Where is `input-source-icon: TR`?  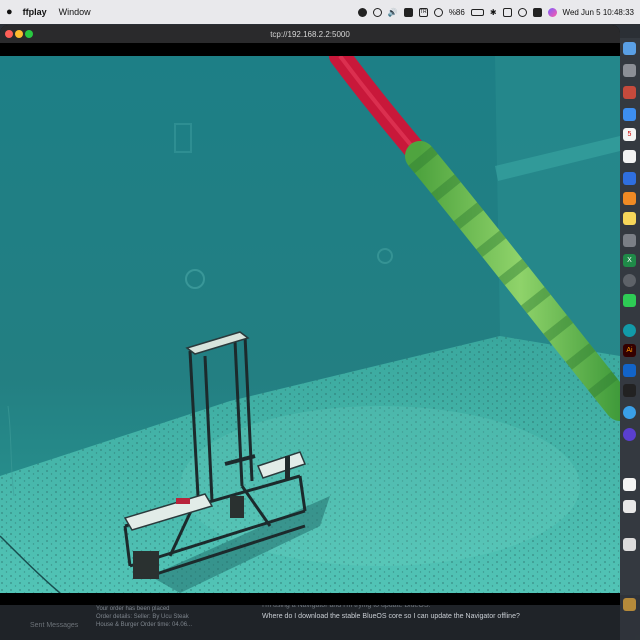
input-source-icon: TR is located at coordinates (423, 12).